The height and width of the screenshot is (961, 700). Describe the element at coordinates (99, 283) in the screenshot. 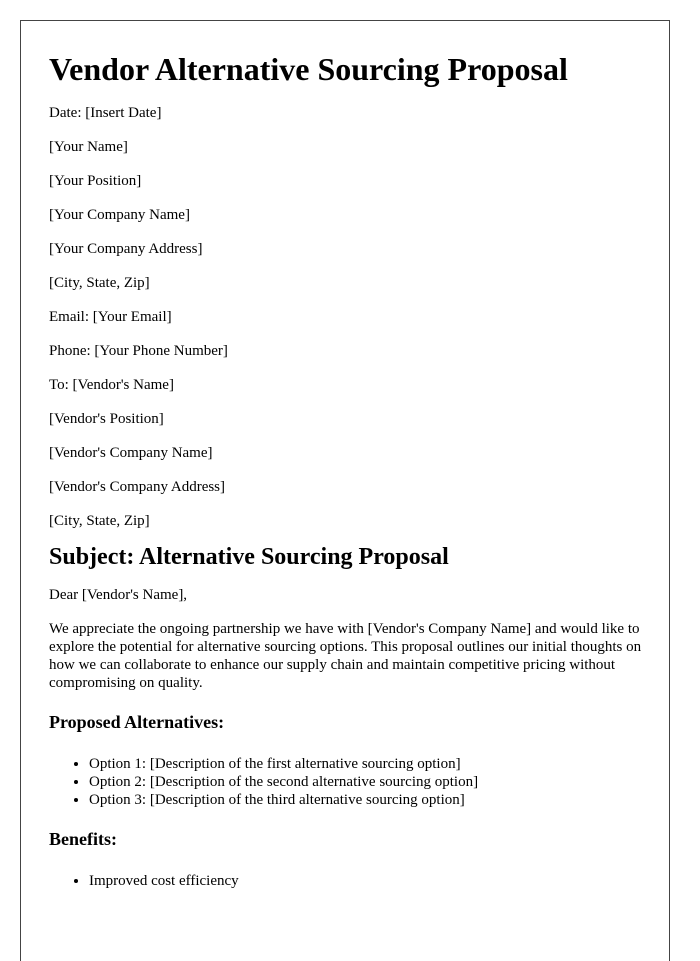

I see `sender-city: [City, State, Zip]` at that location.